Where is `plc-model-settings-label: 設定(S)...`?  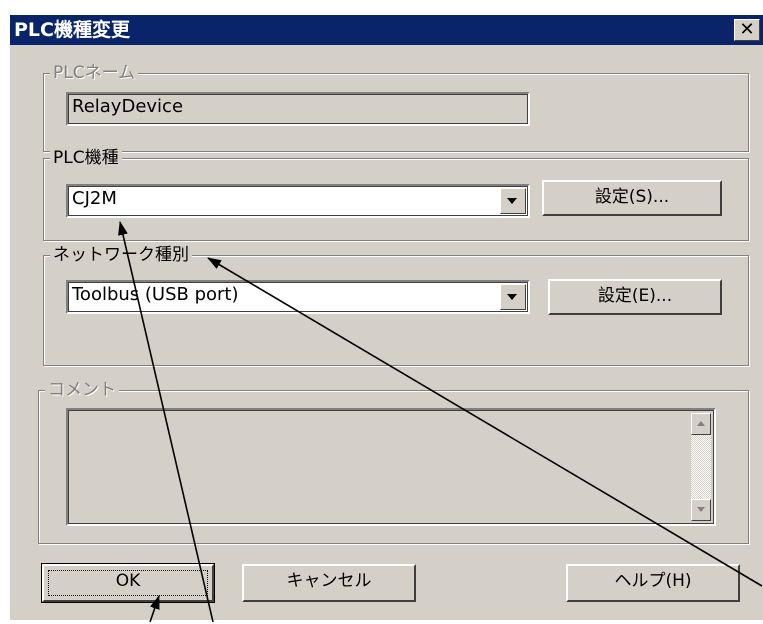 plc-model-settings-label: 設定(S)... is located at coordinates (632, 197).